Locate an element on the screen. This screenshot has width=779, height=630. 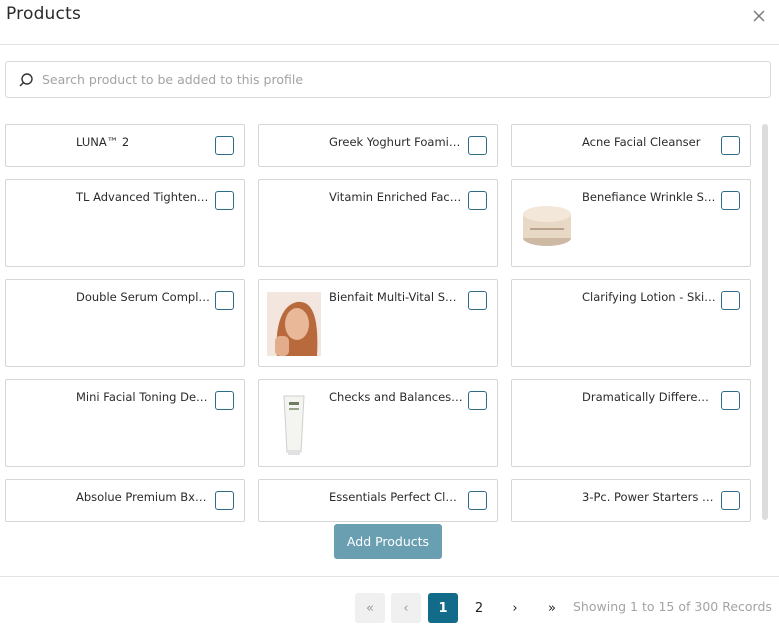
product-name: 3-Pc. Power Starters Kit is located at coordinates (649, 497).